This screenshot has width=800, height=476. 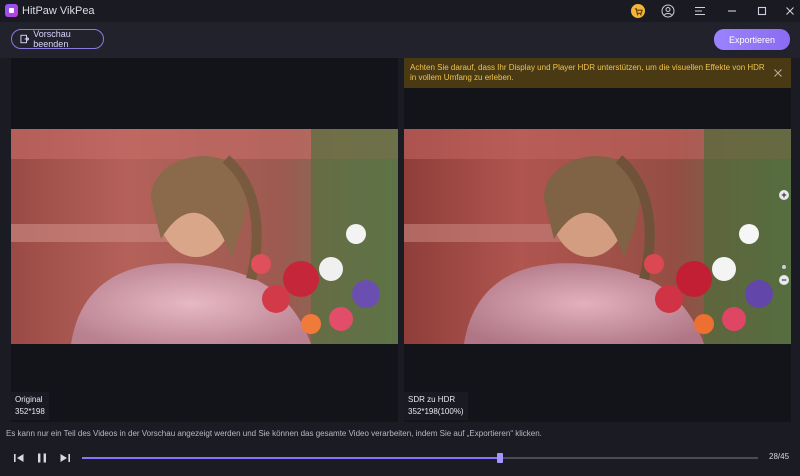 I want to click on app-logo-icon, so click(x=11, y=10).